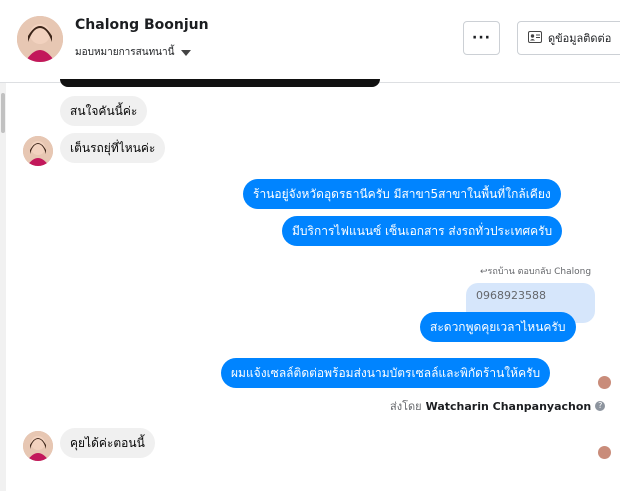  I want to click on contact-card-icon, so click(535, 38).